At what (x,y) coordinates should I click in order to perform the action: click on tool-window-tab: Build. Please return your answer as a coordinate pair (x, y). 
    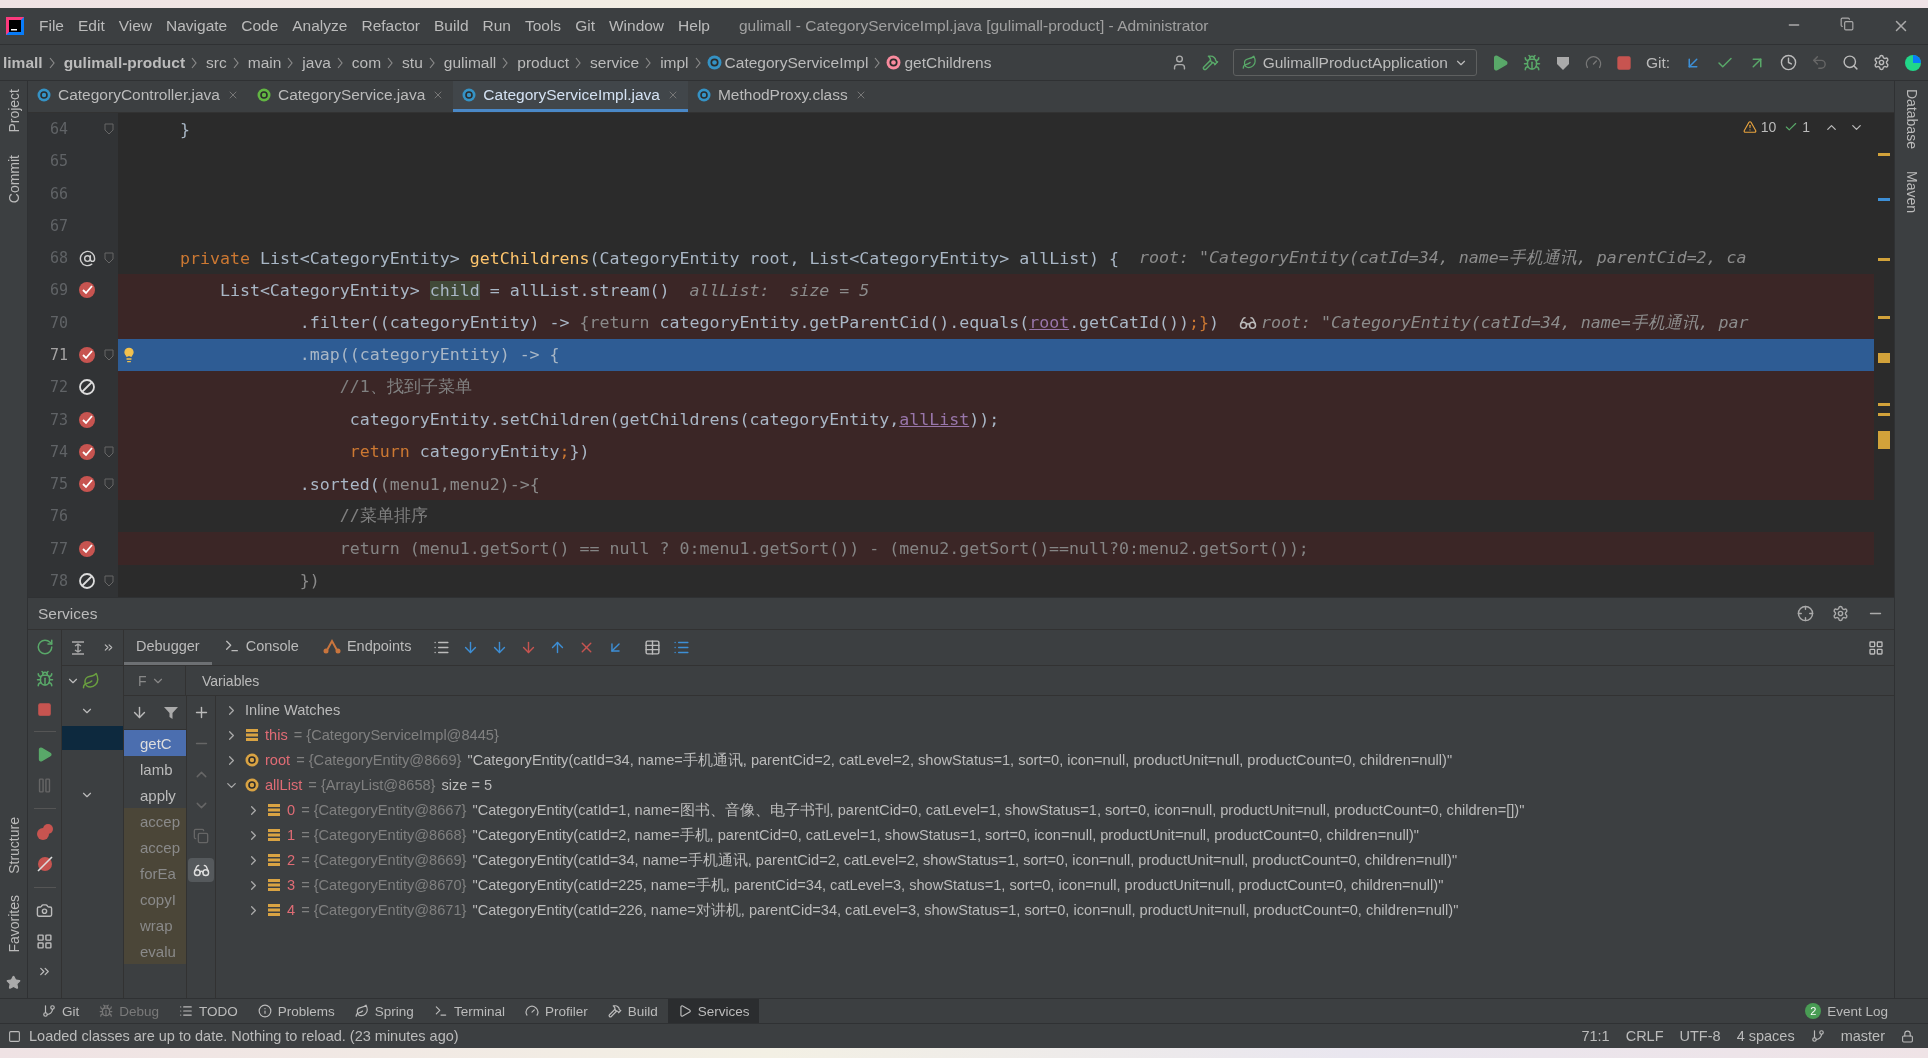
    Looking at the image, I should click on (632, 1011).